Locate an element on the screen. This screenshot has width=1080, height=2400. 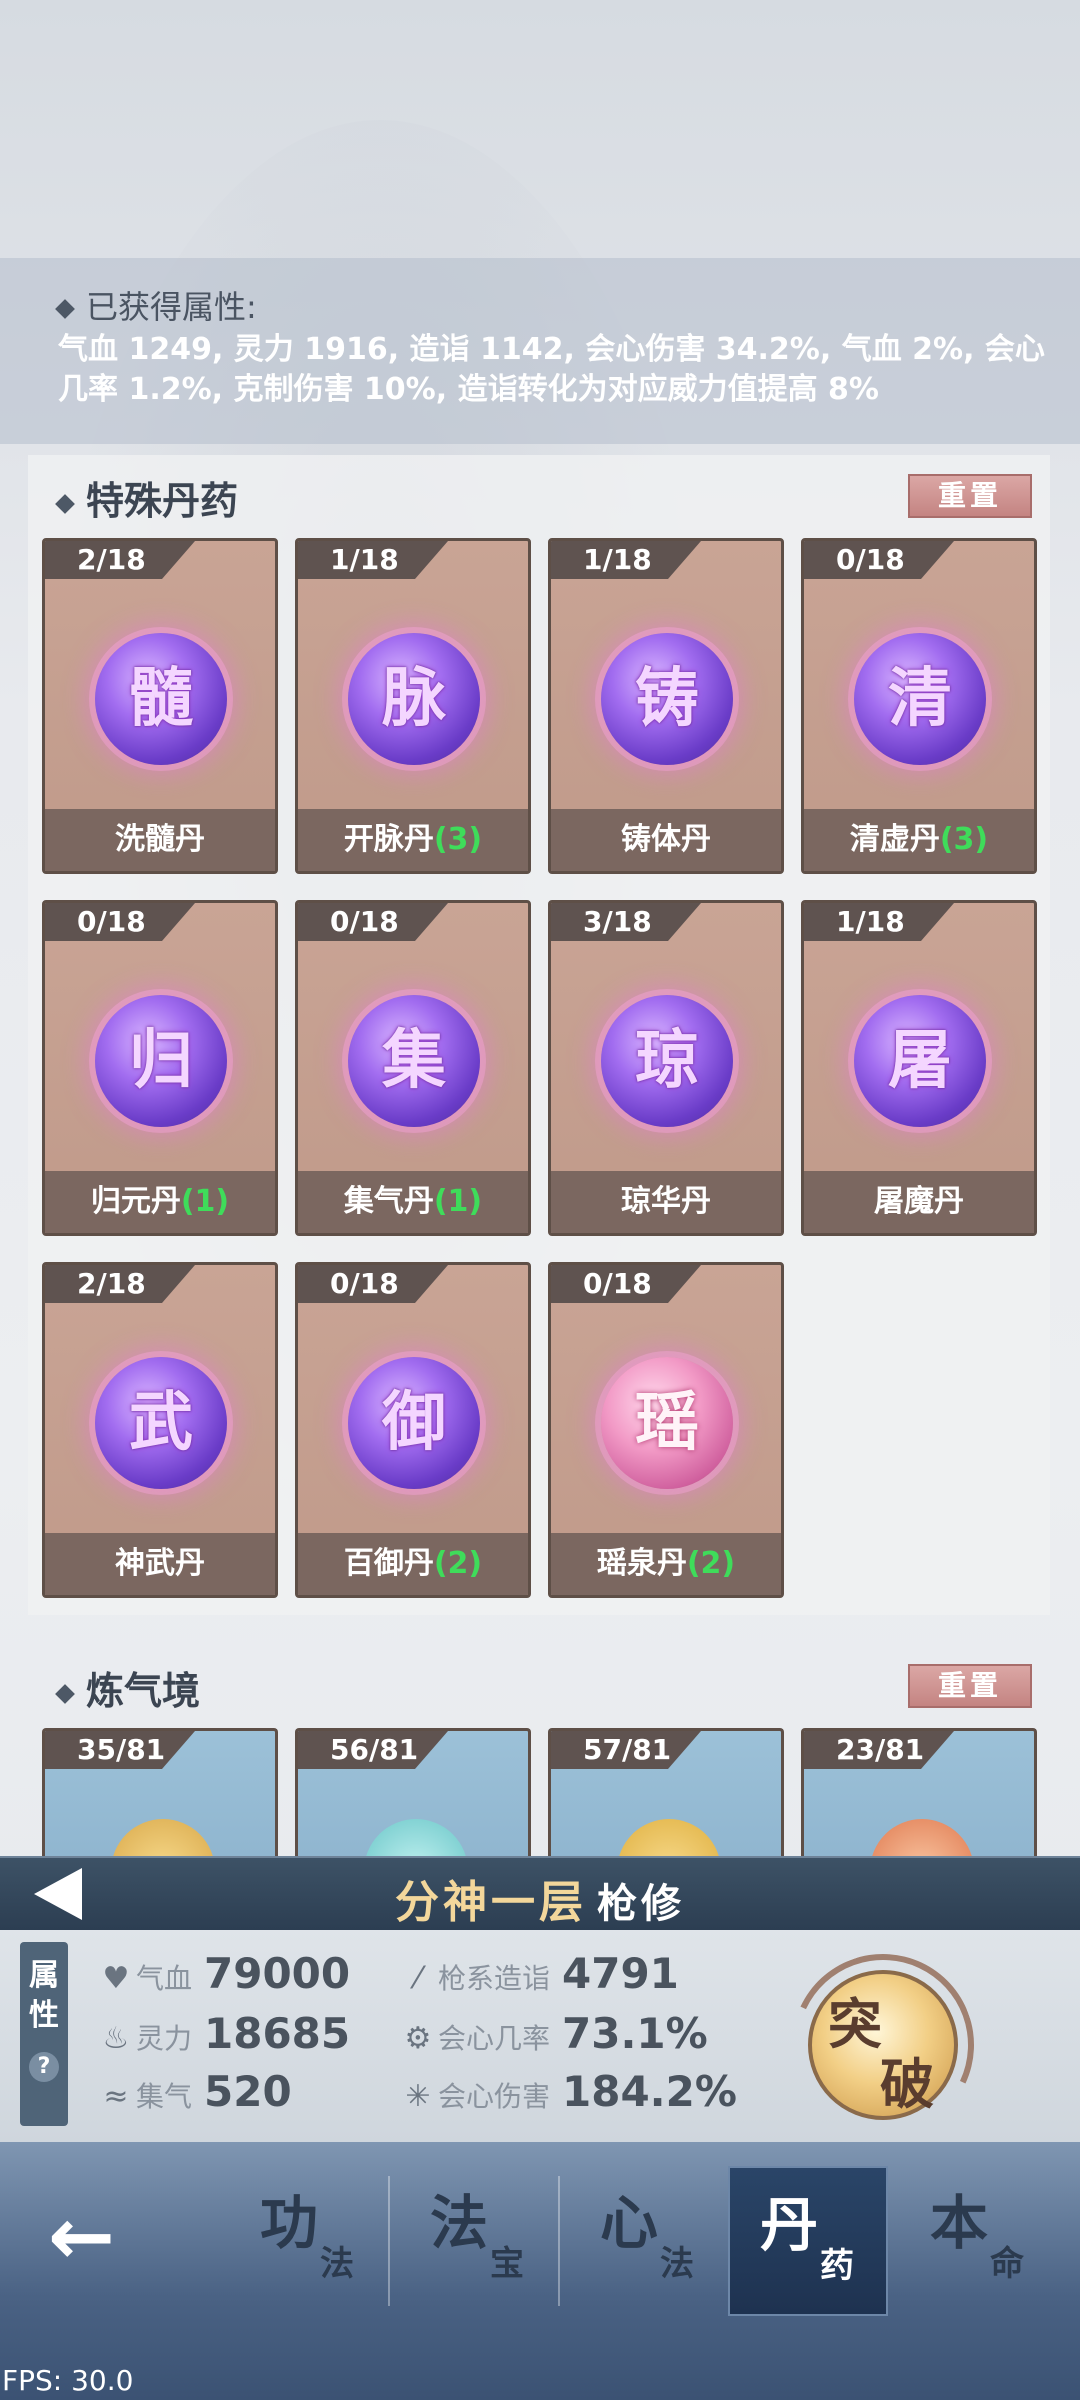
pill-char: 集 is located at coordinates (414, 1060).